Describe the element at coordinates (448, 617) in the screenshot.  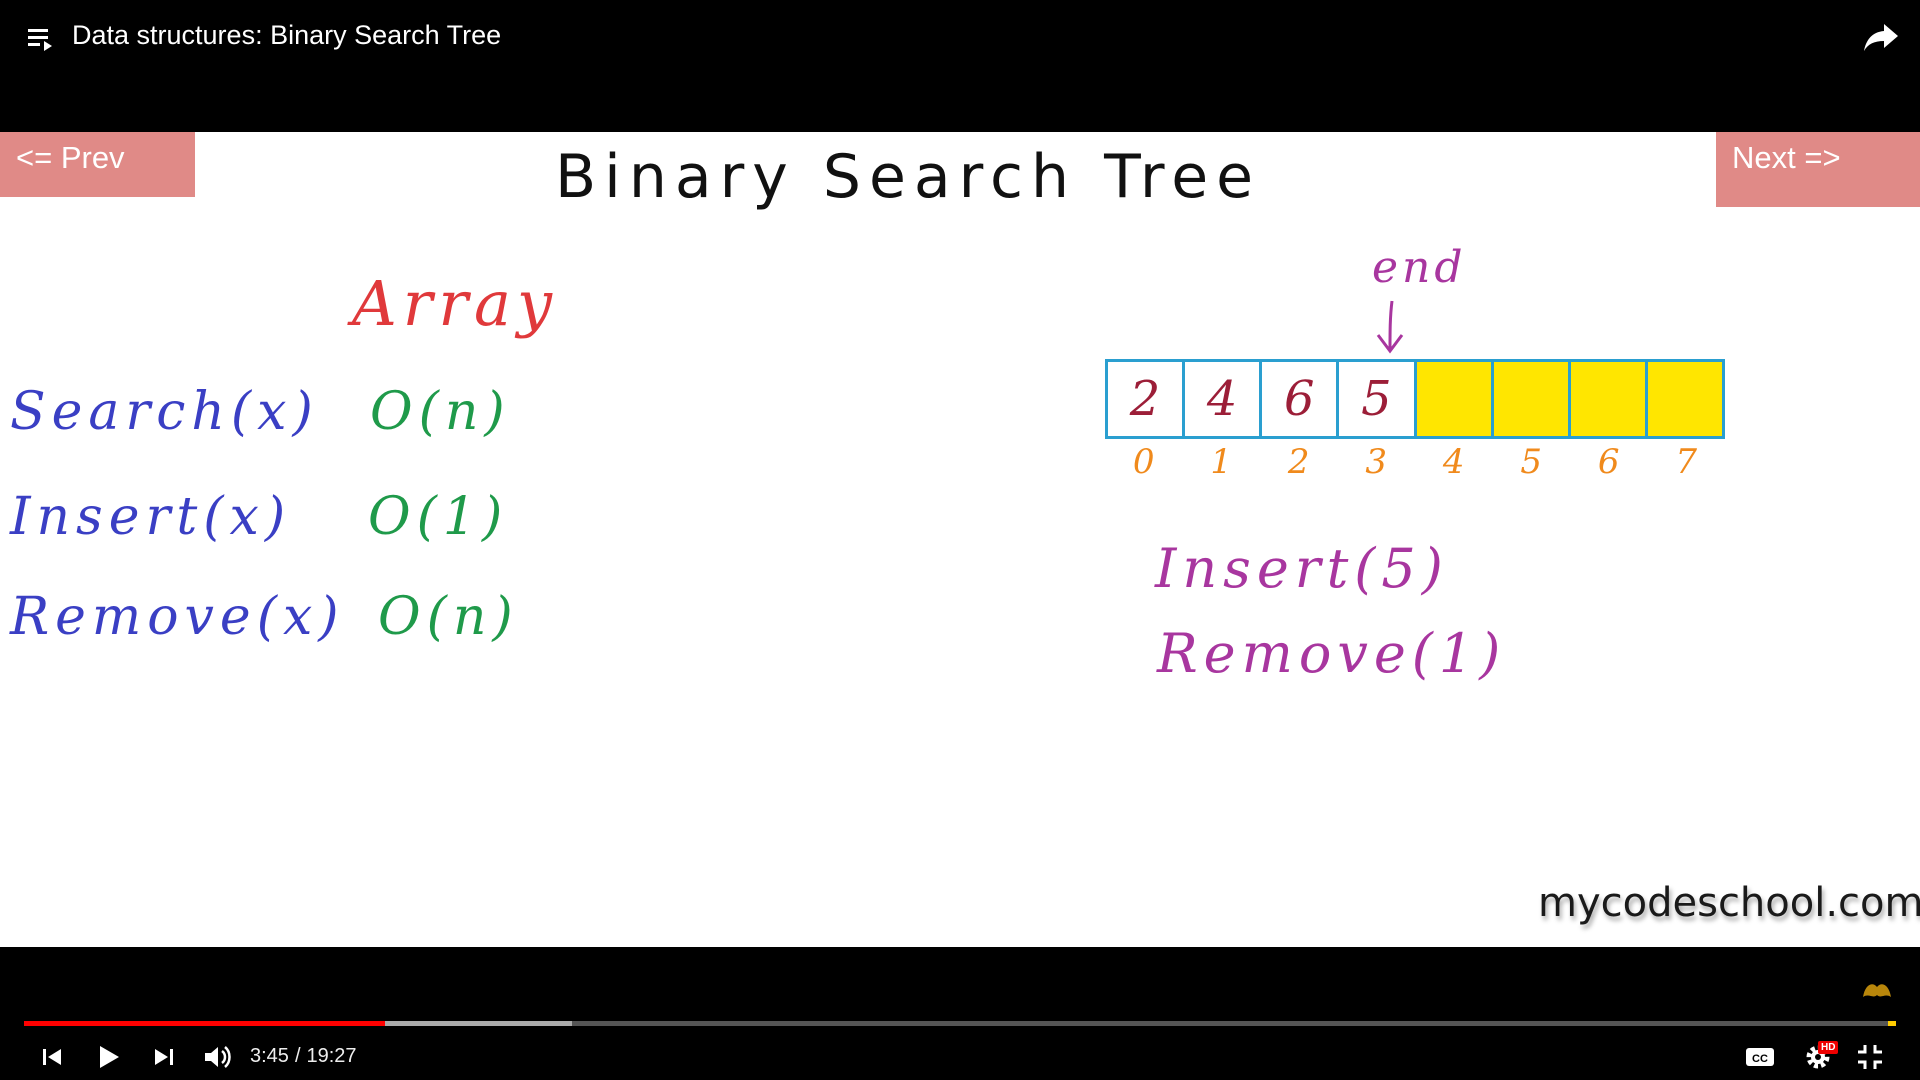
I see `remove-cost: O(n)` at that location.